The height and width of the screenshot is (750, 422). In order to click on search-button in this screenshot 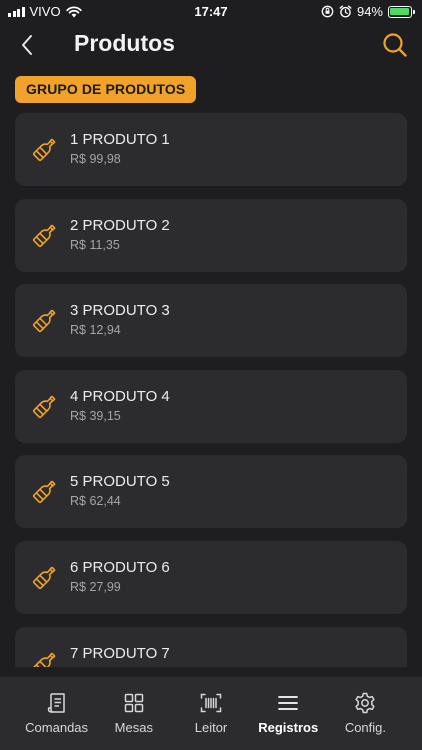, I will do `click(395, 45)`.